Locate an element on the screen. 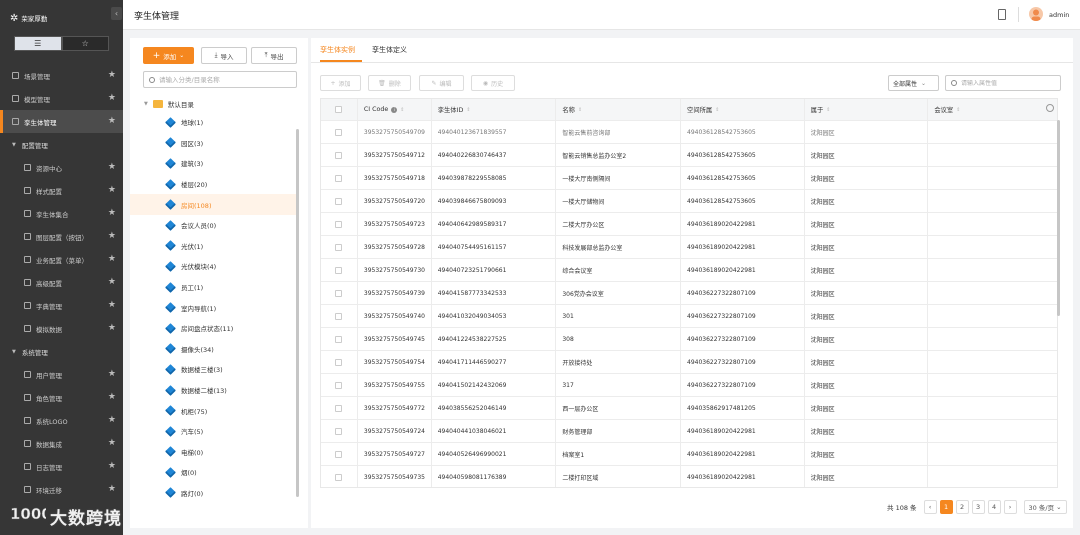 The image size is (1080, 535). col-ci-code: CI Code i ⇕ is located at coordinates (395, 109).